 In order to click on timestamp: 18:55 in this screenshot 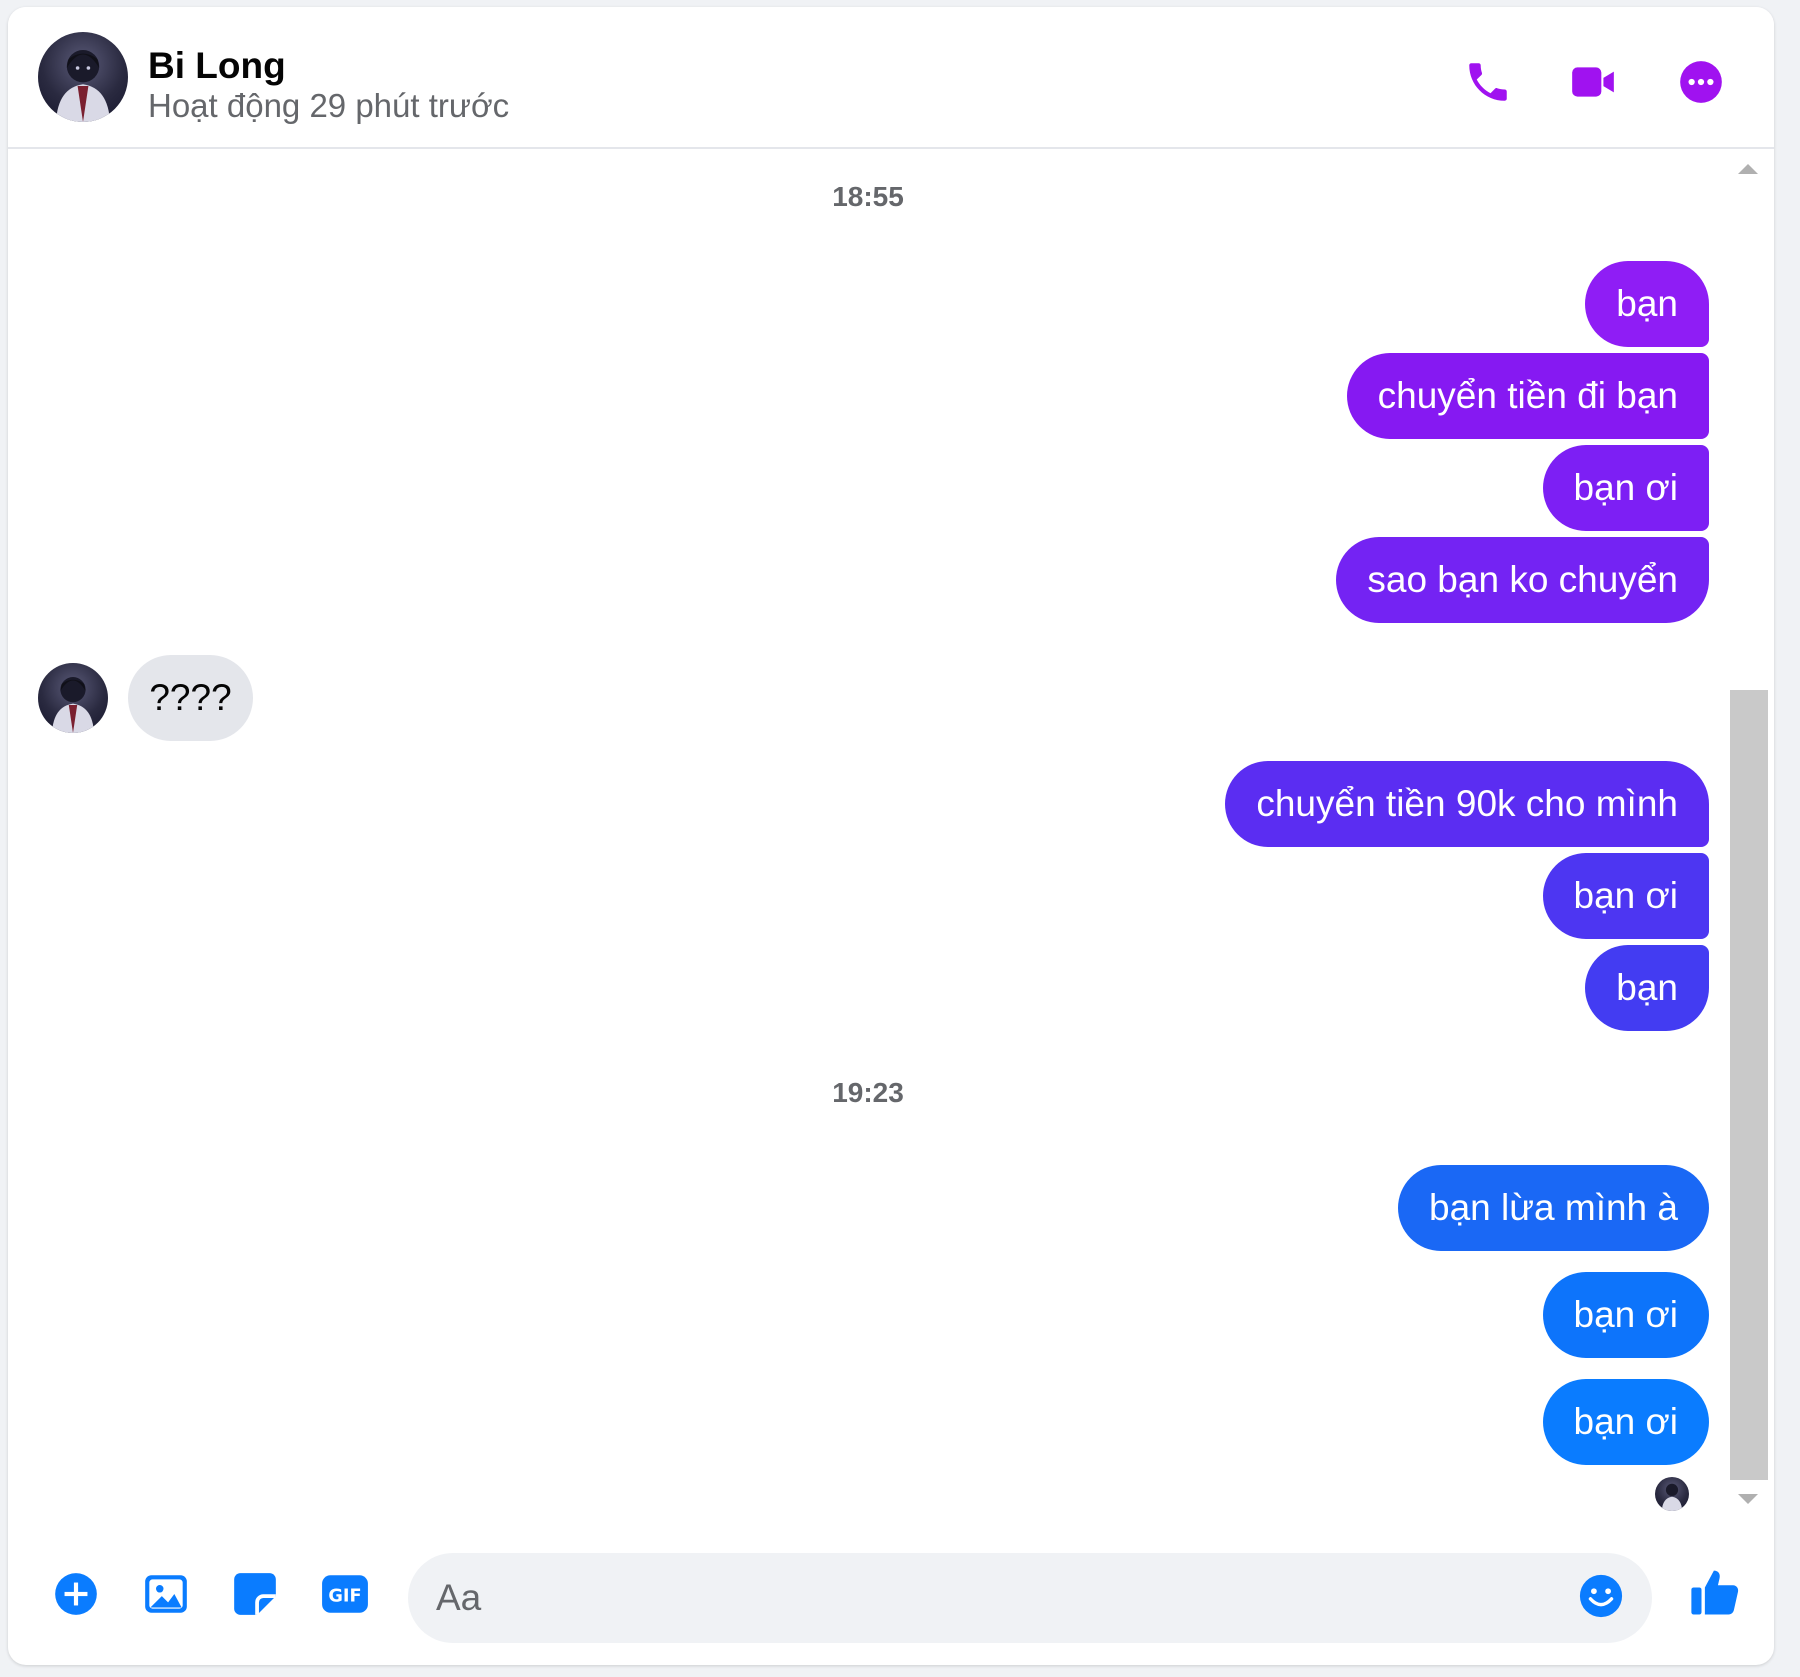, I will do `click(868, 196)`.